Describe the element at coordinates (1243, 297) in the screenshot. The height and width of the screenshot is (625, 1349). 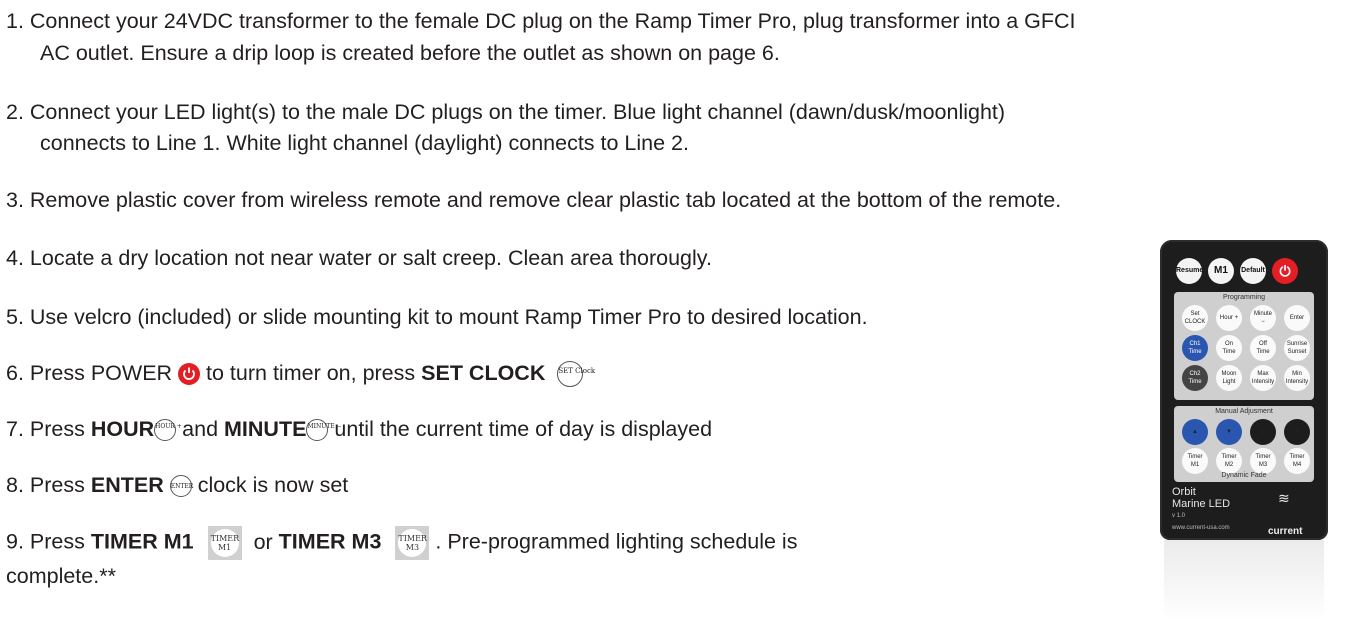
I see `remote-programming-title: Programming` at that location.